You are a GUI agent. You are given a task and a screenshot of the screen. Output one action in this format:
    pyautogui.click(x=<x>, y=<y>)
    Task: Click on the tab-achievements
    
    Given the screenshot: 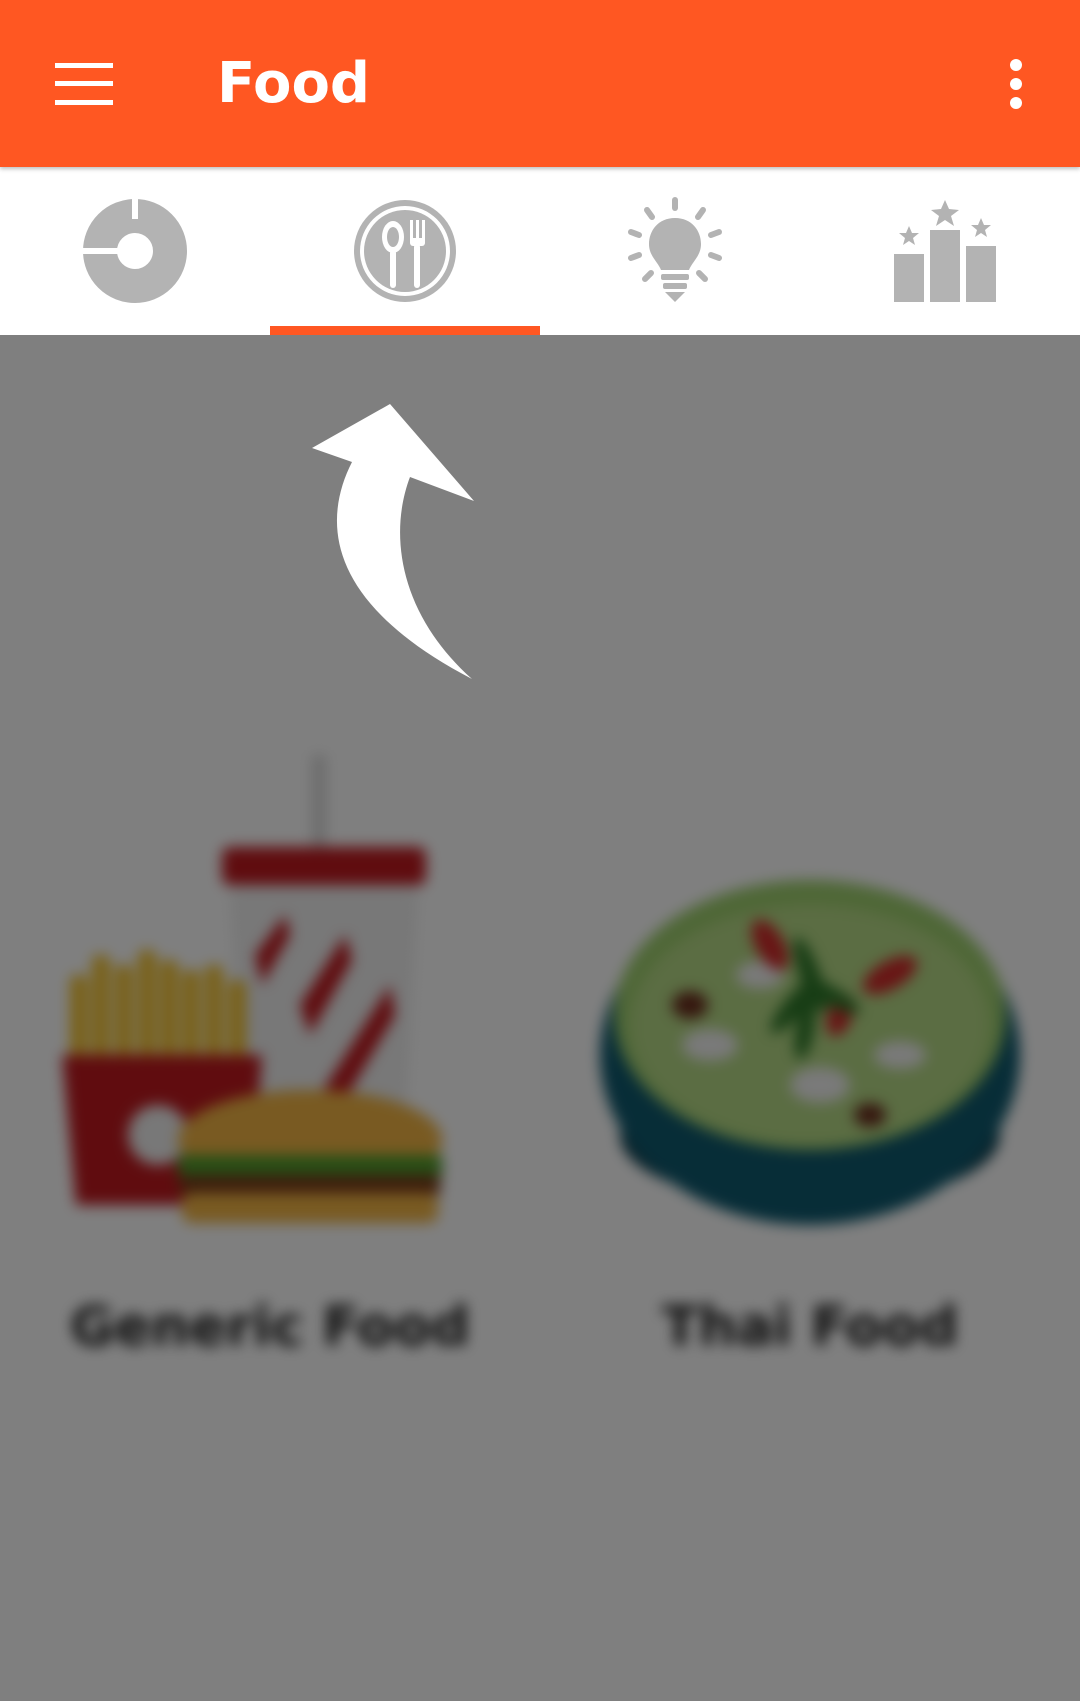 What is the action you would take?
    pyautogui.click(x=945, y=251)
    